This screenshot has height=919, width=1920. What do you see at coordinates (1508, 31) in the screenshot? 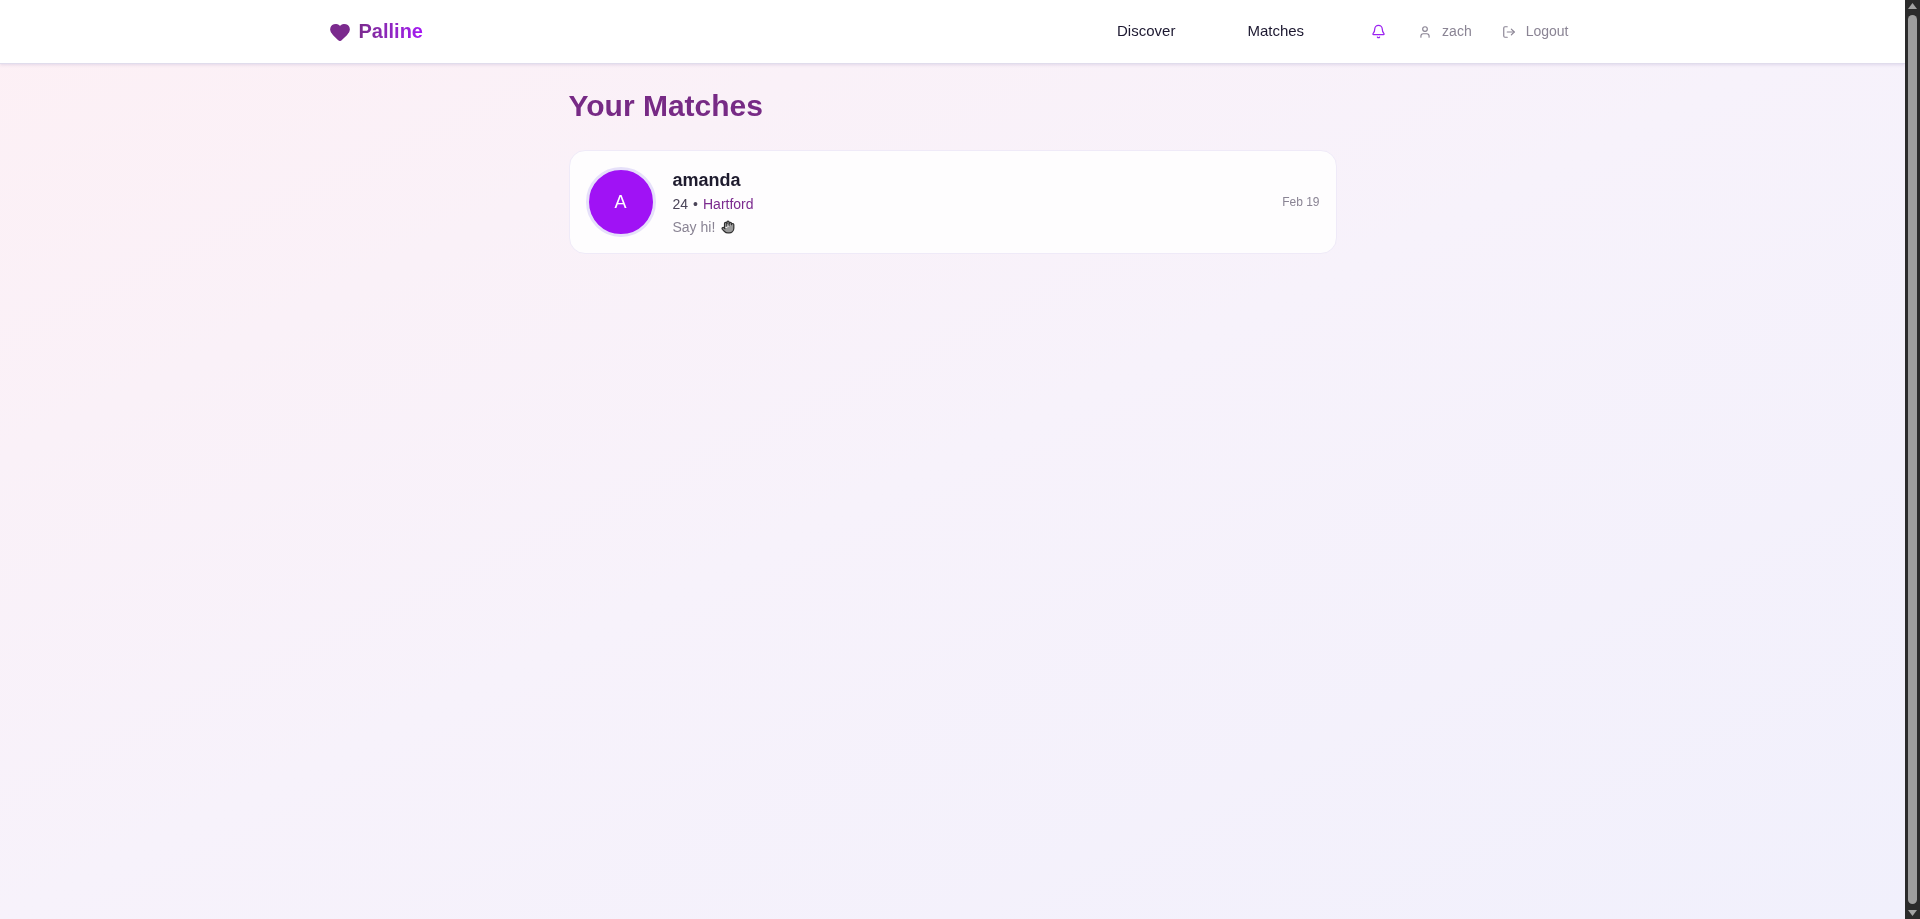
I see `logout-icon` at bounding box center [1508, 31].